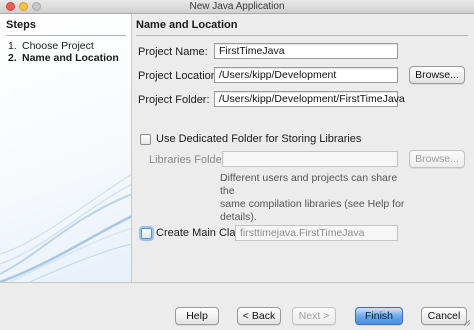 Image resolution: width=474 pixels, height=330 pixels. Describe the element at coordinates (58, 46) in the screenshot. I see `step-label: Choose Project` at that location.